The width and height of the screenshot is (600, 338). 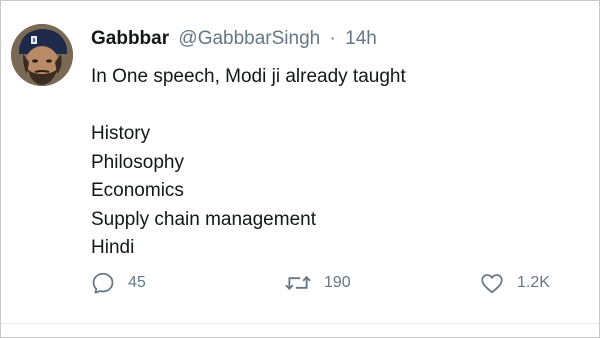 I want to click on tweet-text-line: Economics, so click(x=137, y=190).